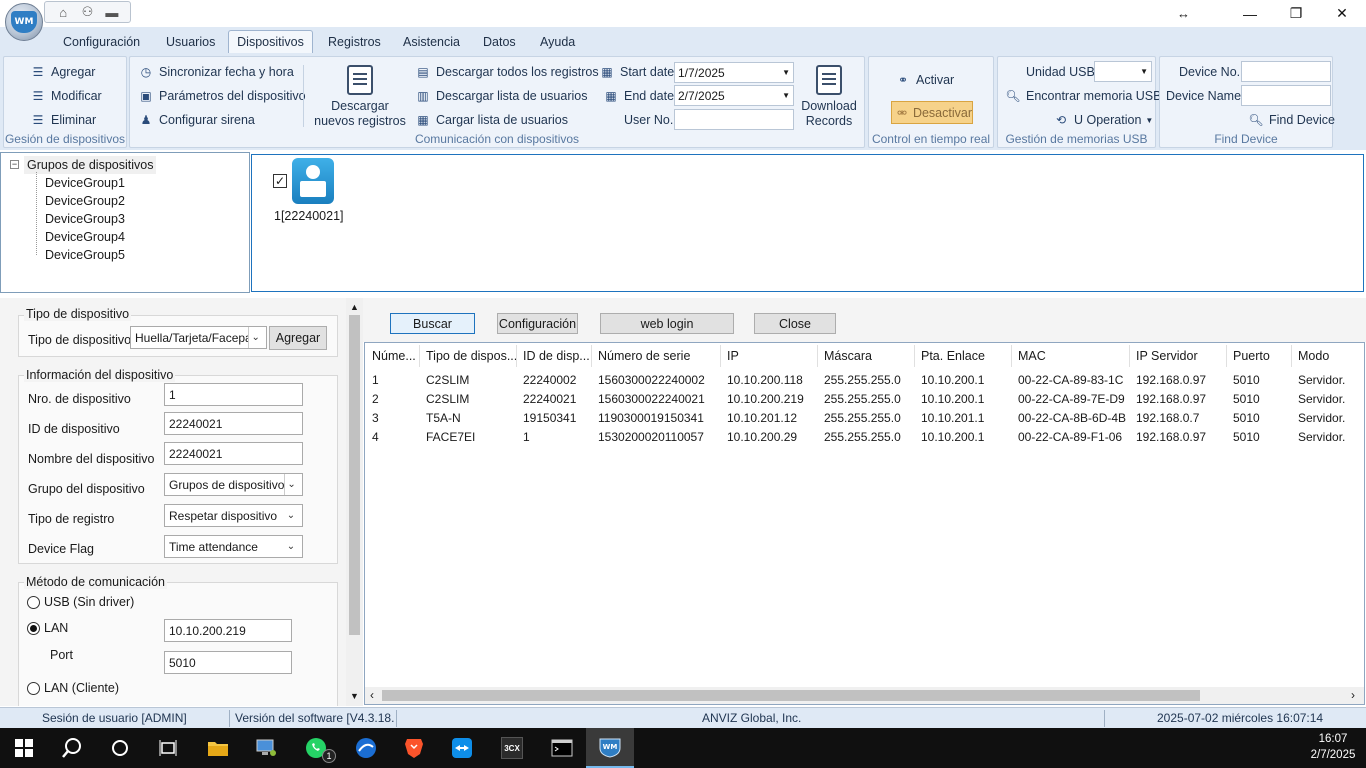  What do you see at coordinates (233, 423) in the screenshot?
I see `id-input: 22240021` at bounding box center [233, 423].